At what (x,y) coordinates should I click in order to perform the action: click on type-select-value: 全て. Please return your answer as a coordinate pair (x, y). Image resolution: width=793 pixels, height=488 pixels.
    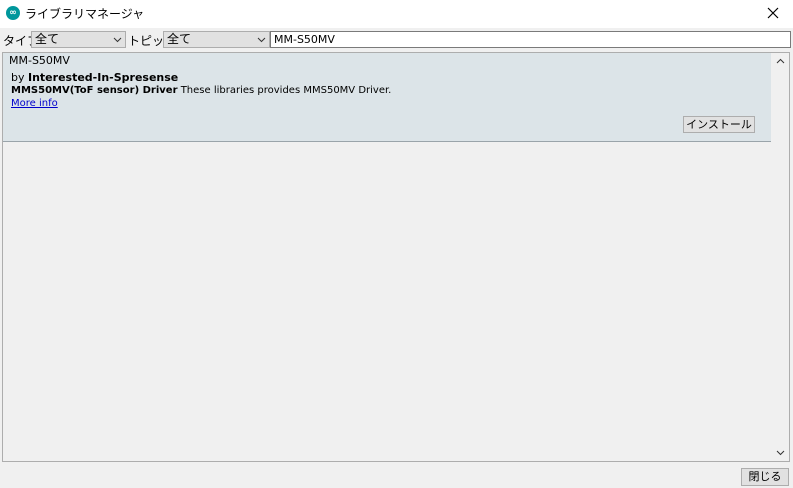
    Looking at the image, I should click on (47, 39).